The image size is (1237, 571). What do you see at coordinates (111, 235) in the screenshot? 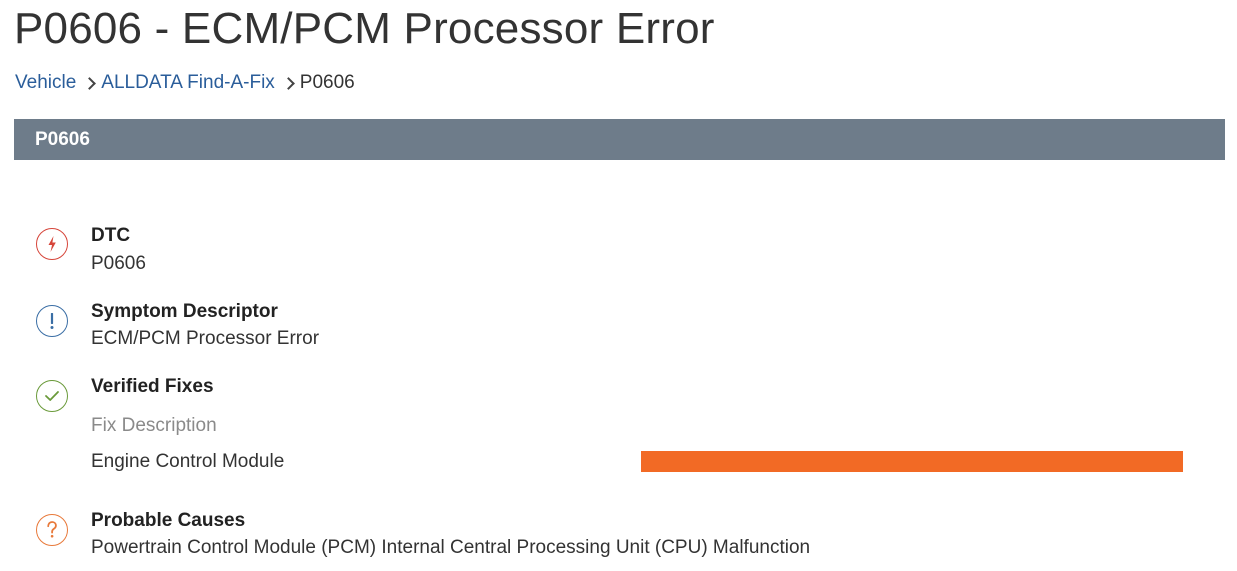
I see `dtc-label: DTC` at bounding box center [111, 235].